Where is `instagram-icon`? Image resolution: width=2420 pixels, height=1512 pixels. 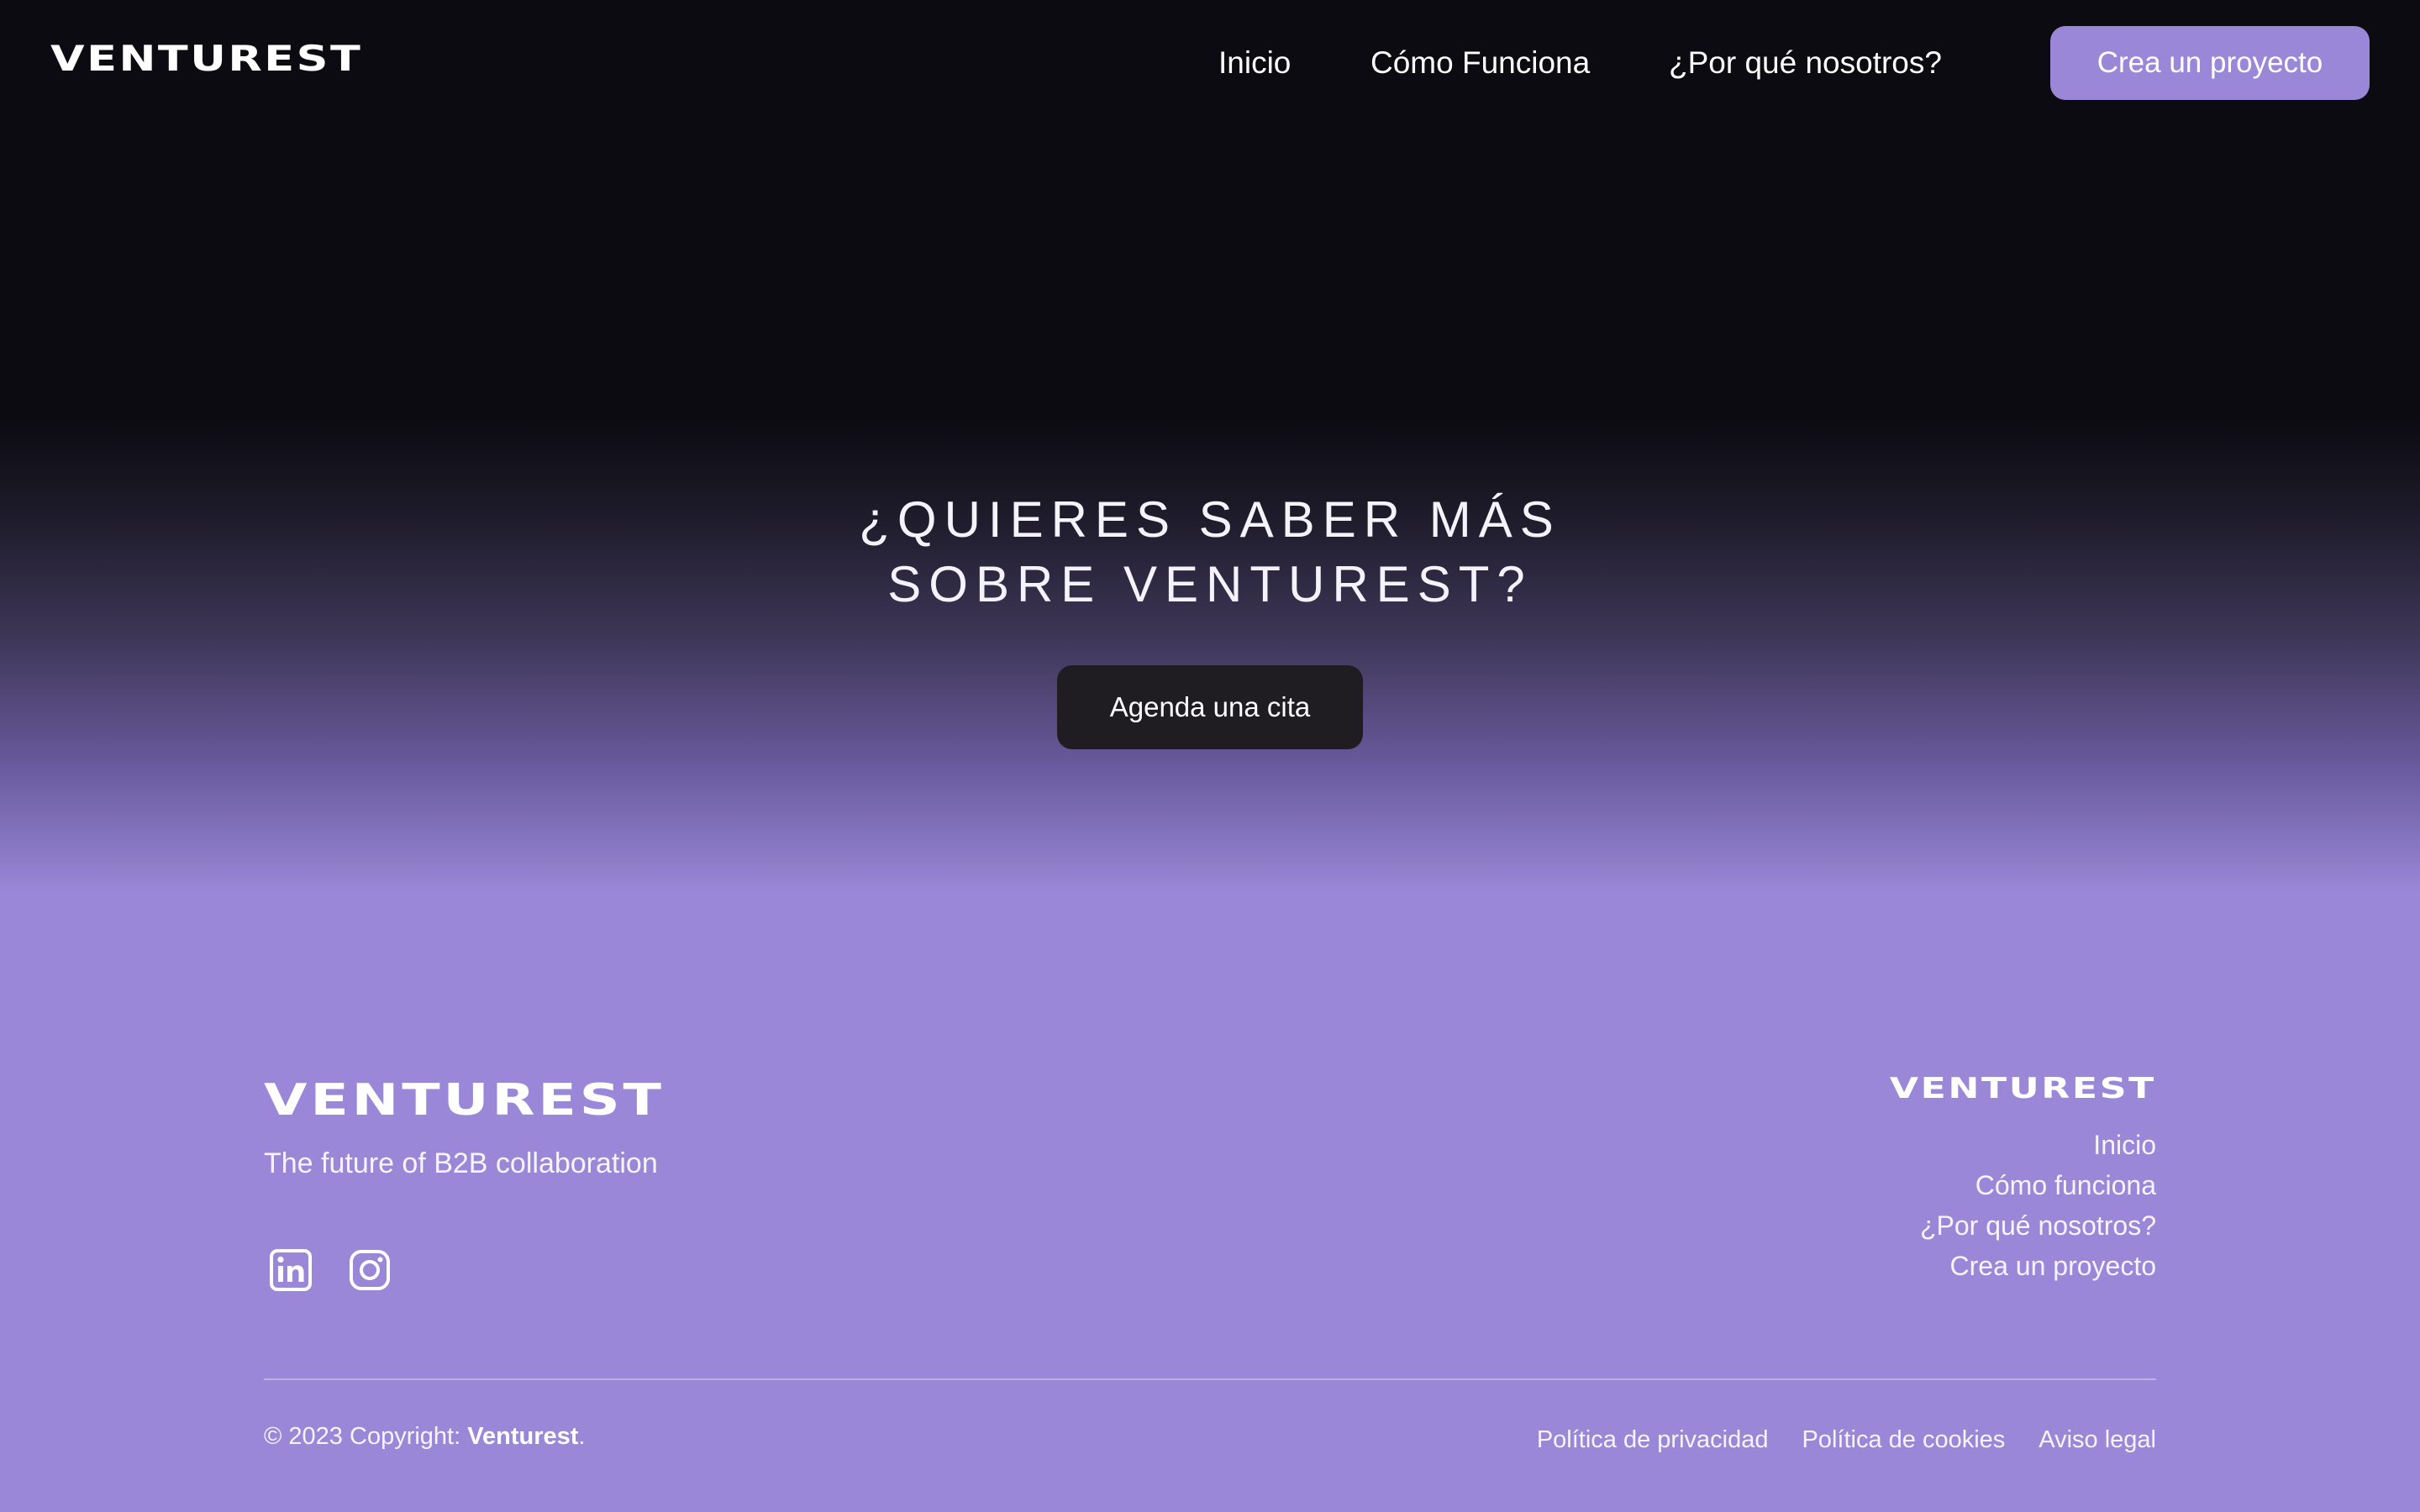
instagram-icon is located at coordinates (369, 1270).